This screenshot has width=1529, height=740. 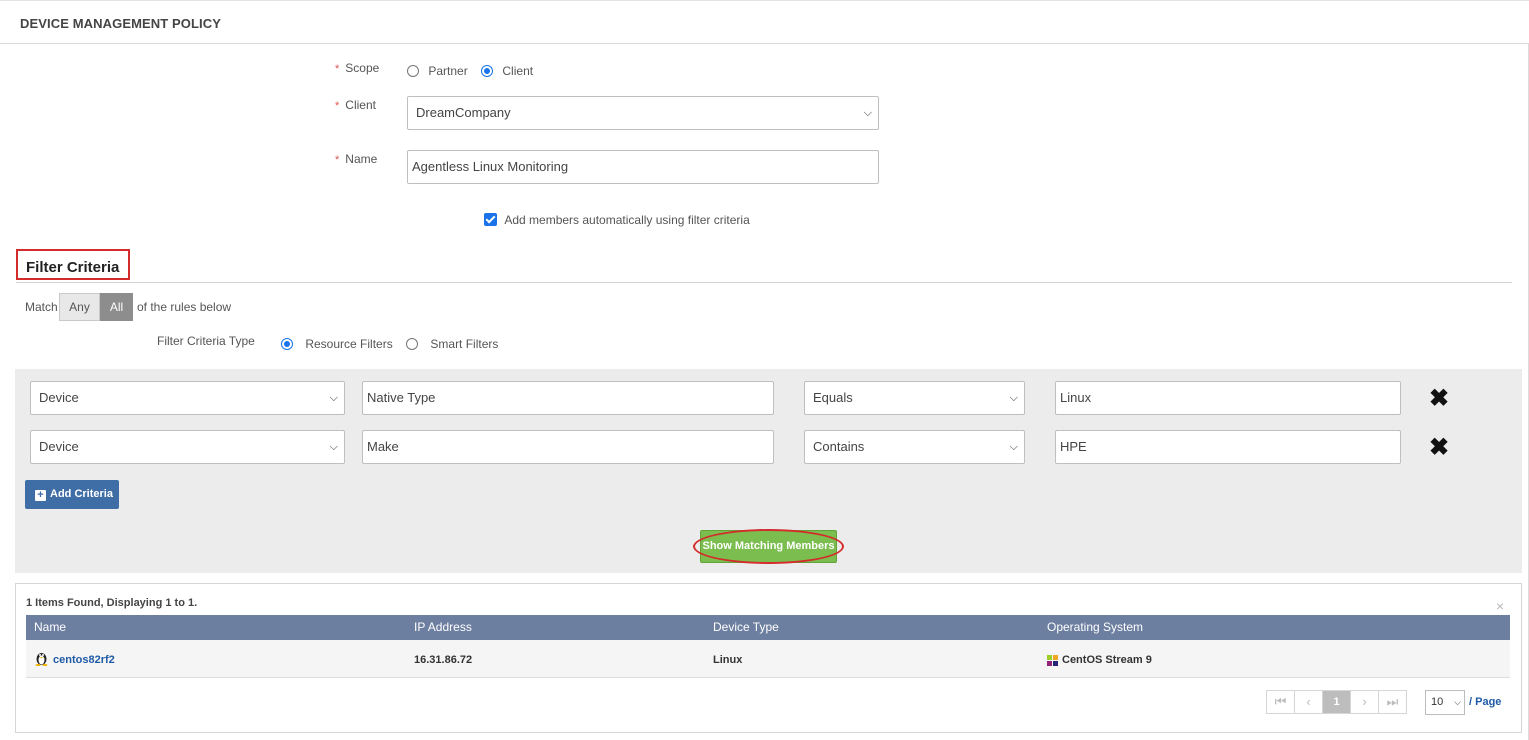 I want to click on column-header-device-type: Device Type, so click(x=746, y=627).